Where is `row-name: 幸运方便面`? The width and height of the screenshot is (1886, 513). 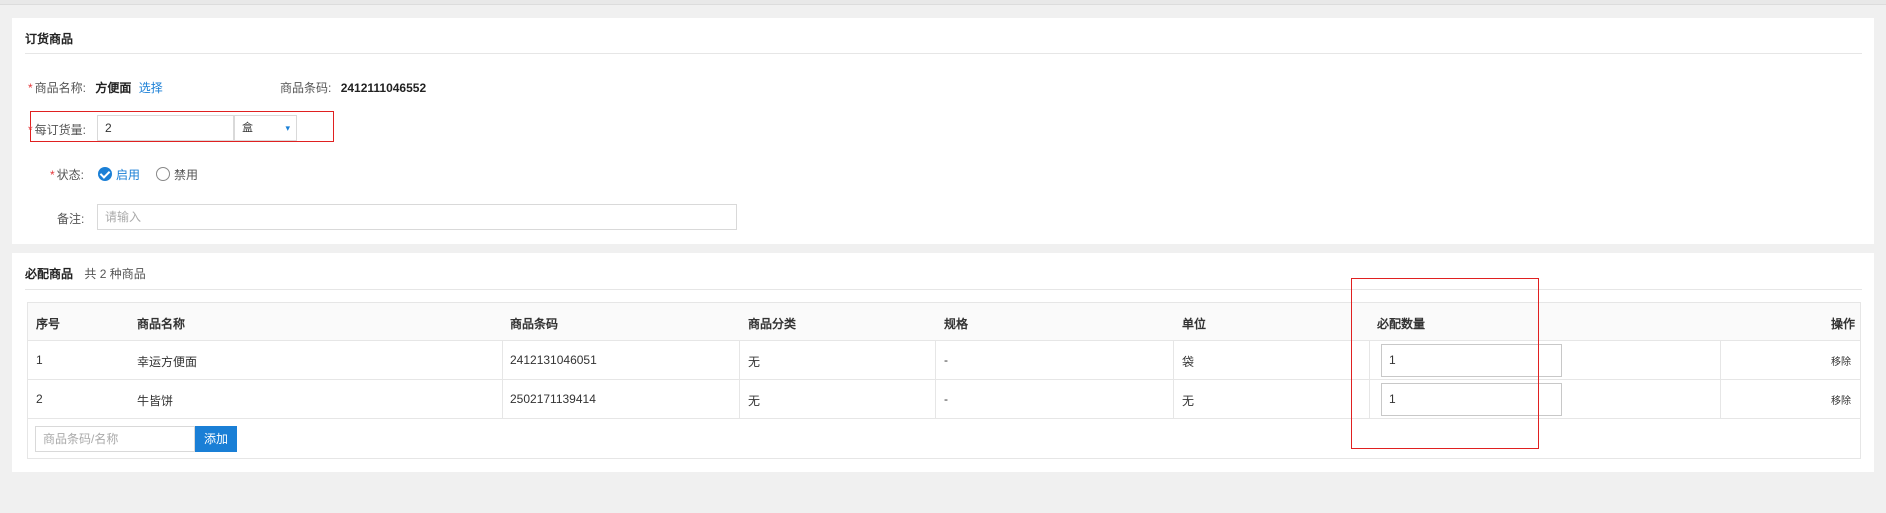
row-name: 幸运方便面 is located at coordinates (167, 362).